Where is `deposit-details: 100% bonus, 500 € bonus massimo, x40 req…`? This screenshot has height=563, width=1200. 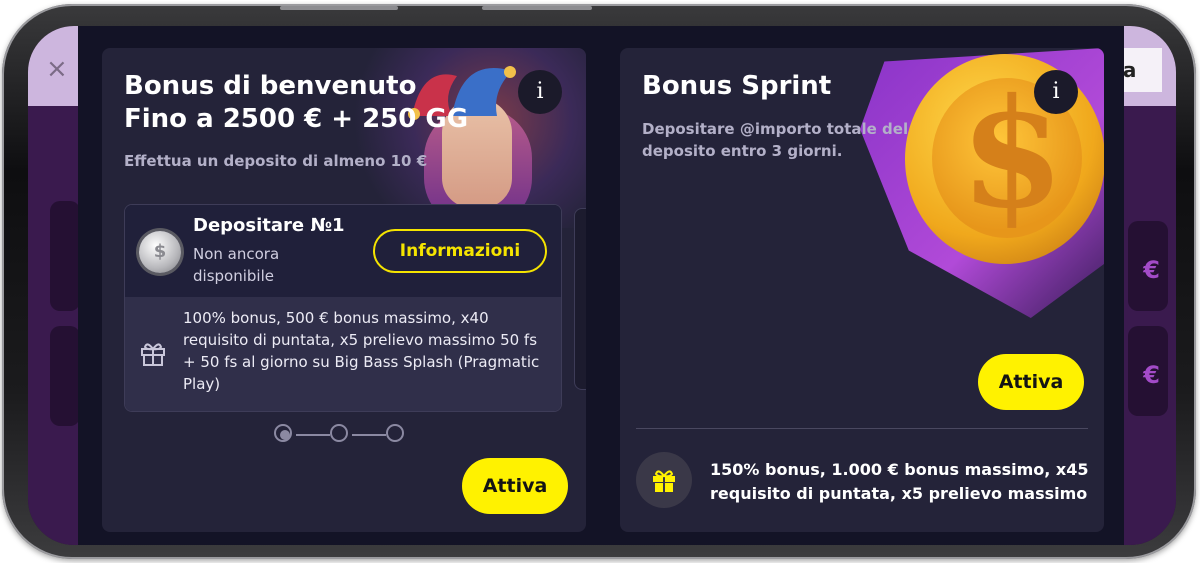 deposit-details: 100% bonus, 500 € bonus massimo, x40 req… is located at coordinates (343, 354).